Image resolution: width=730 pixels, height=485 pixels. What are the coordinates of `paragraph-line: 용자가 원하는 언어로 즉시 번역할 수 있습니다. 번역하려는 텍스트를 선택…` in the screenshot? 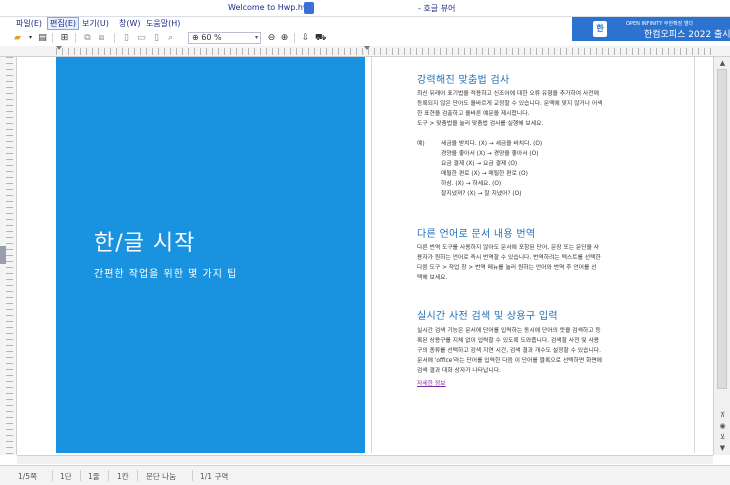 It's located at (509, 258).